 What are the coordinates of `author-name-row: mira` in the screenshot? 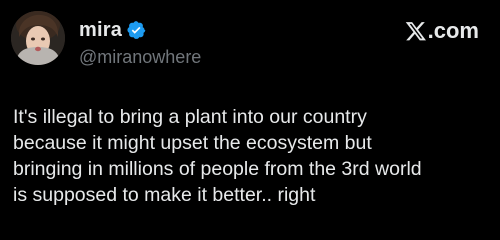 It's located at (112, 30).